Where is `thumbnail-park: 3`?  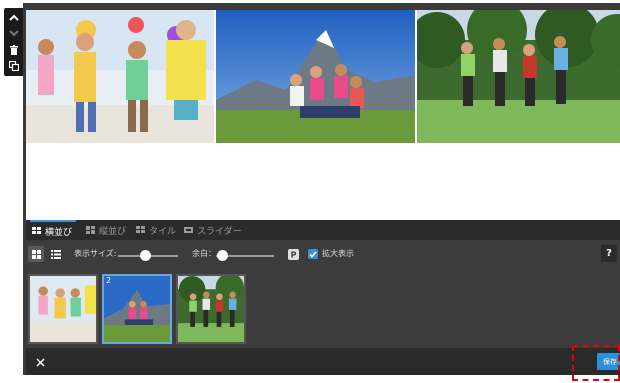
thumbnail-park: 3 is located at coordinates (211, 309).